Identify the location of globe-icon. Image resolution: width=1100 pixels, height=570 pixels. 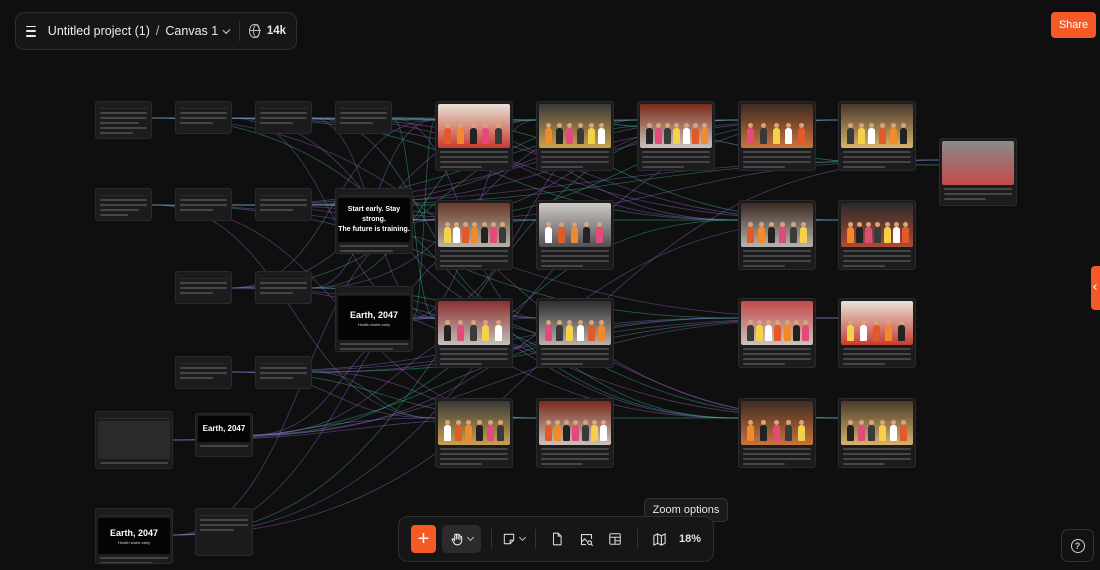
(255, 31).